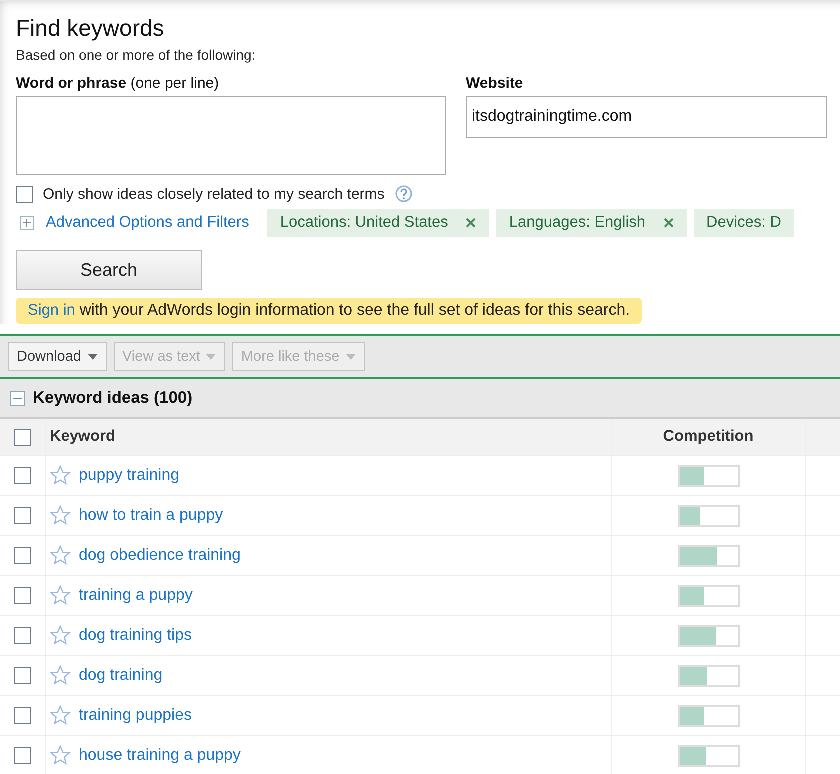 The image size is (840, 774). What do you see at coordinates (91, 28) in the screenshot?
I see `page-title: Find keywords` at bounding box center [91, 28].